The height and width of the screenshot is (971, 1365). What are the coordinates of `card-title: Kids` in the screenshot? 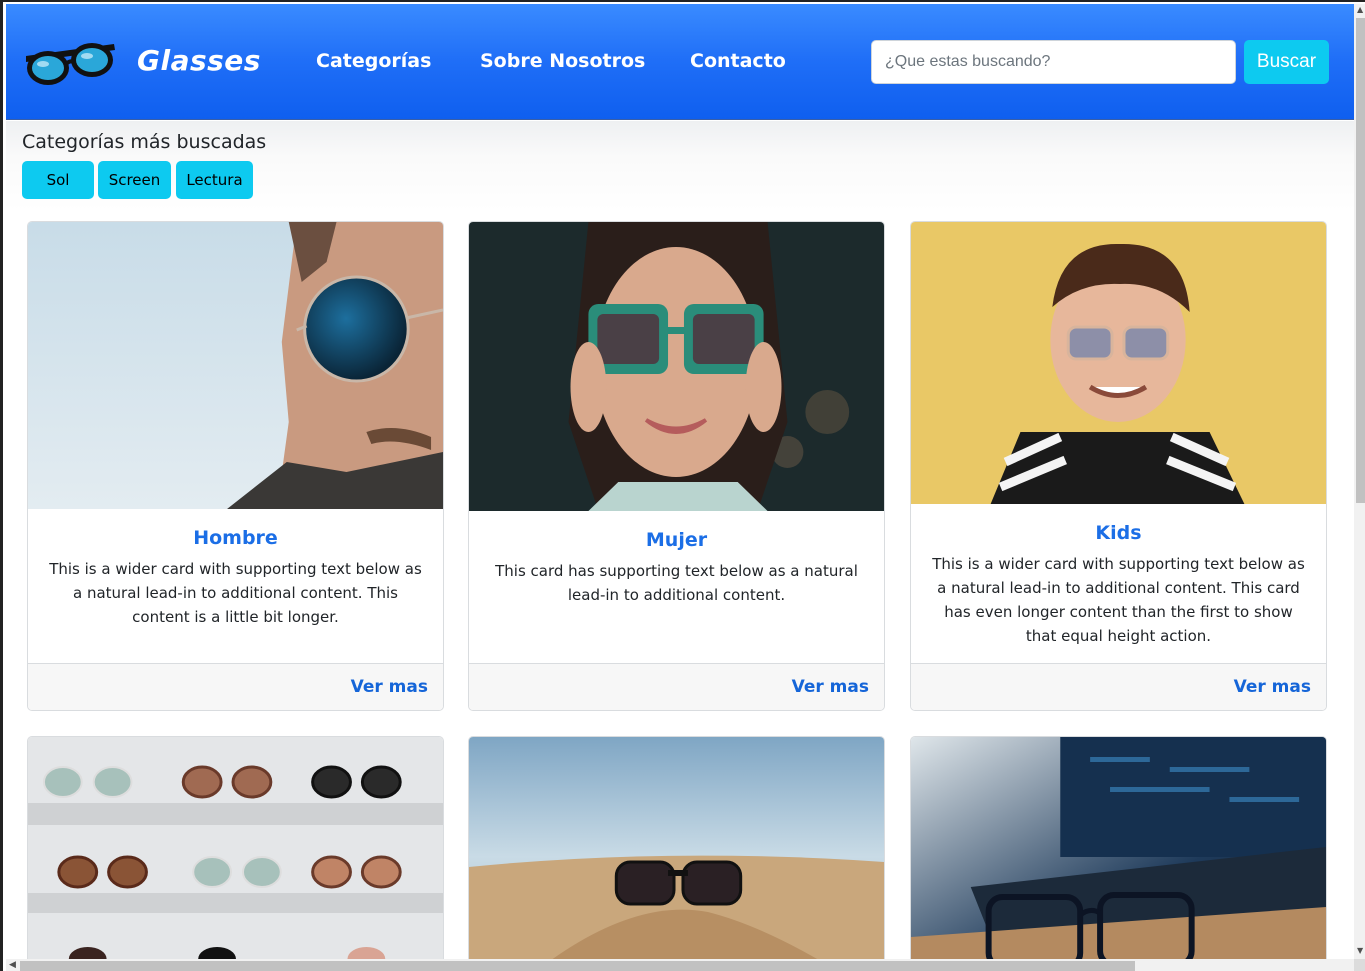 It's located at (1118, 533).